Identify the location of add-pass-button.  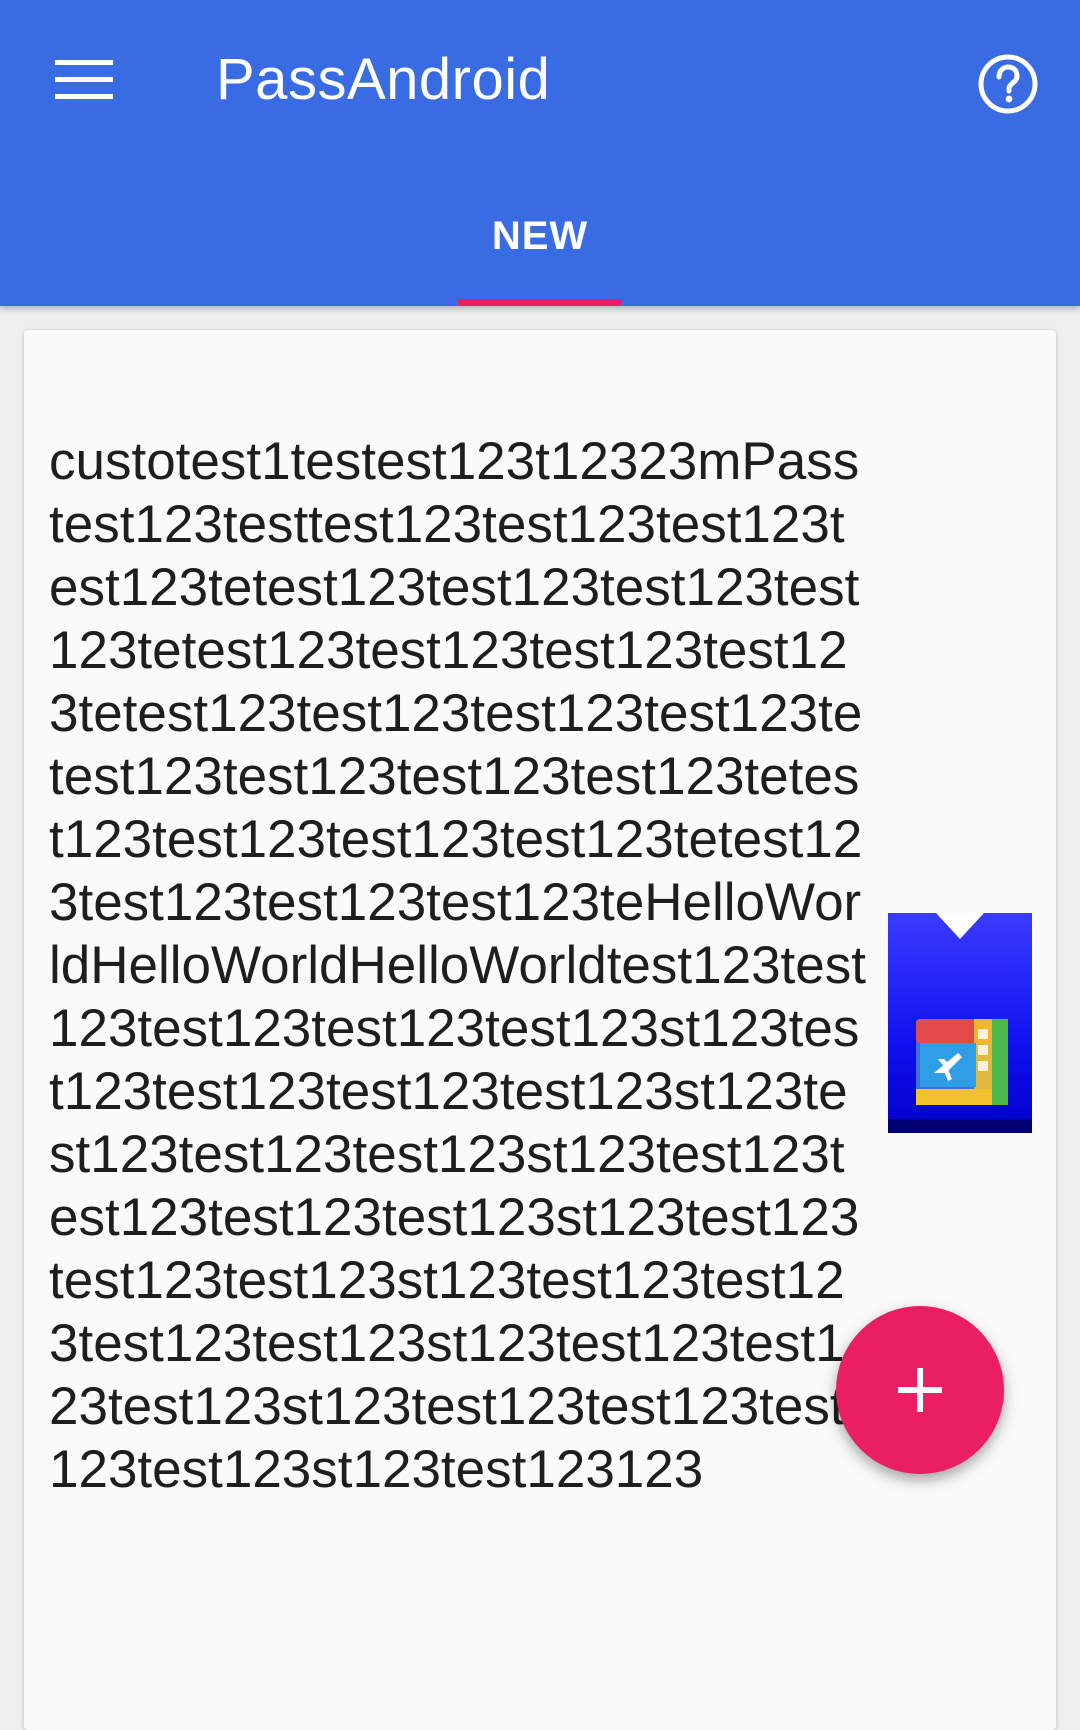
(920, 1390).